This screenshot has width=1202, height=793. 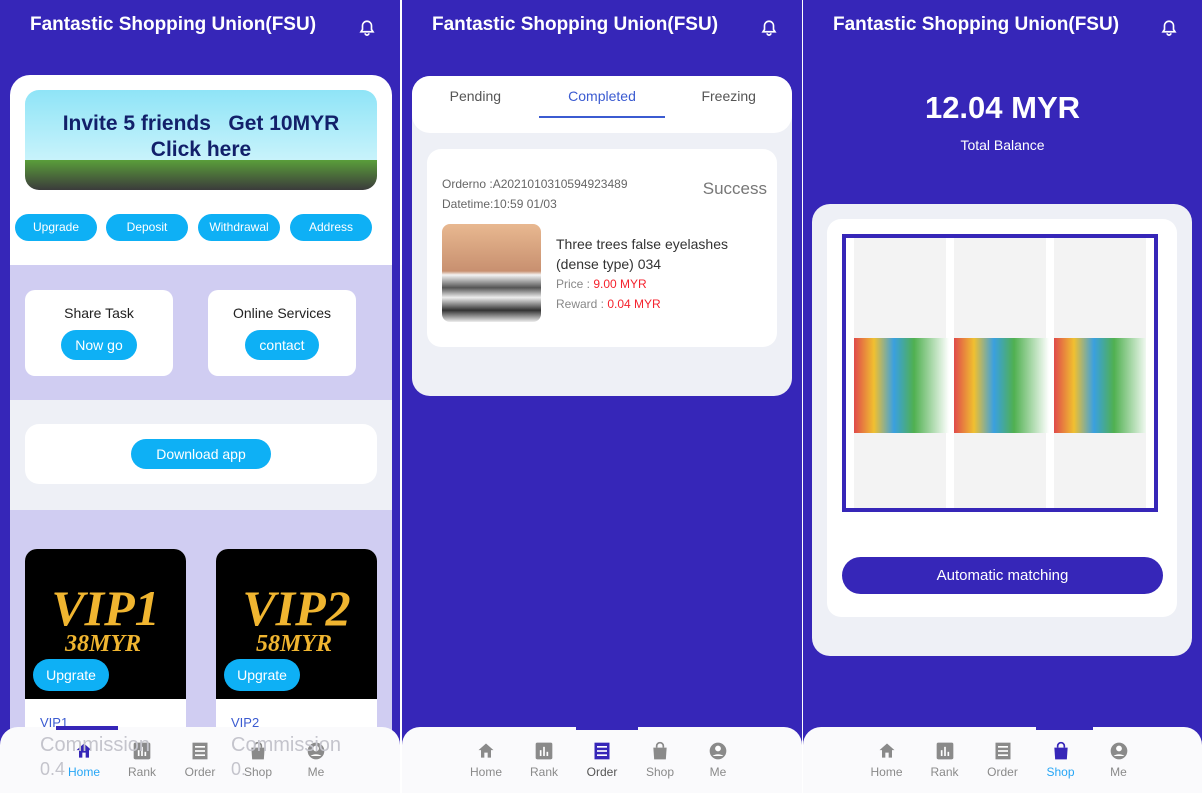 I want to click on balance-amount: 12.04 MYR, so click(x=1002, y=107).